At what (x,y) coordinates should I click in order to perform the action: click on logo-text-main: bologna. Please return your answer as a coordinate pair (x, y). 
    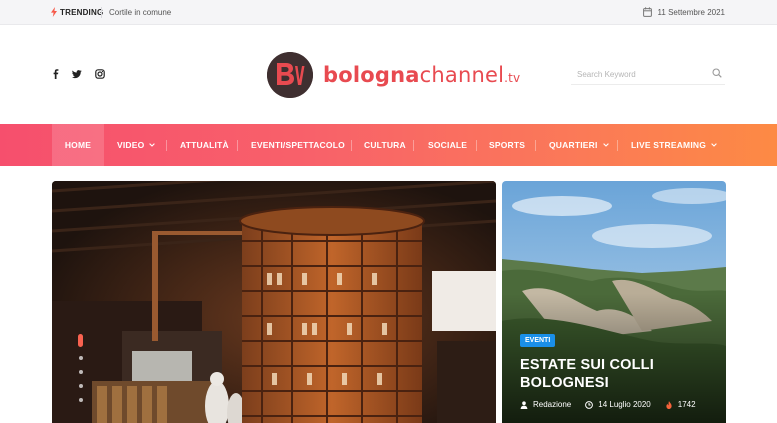
    Looking at the image, I should click on (371, 75).